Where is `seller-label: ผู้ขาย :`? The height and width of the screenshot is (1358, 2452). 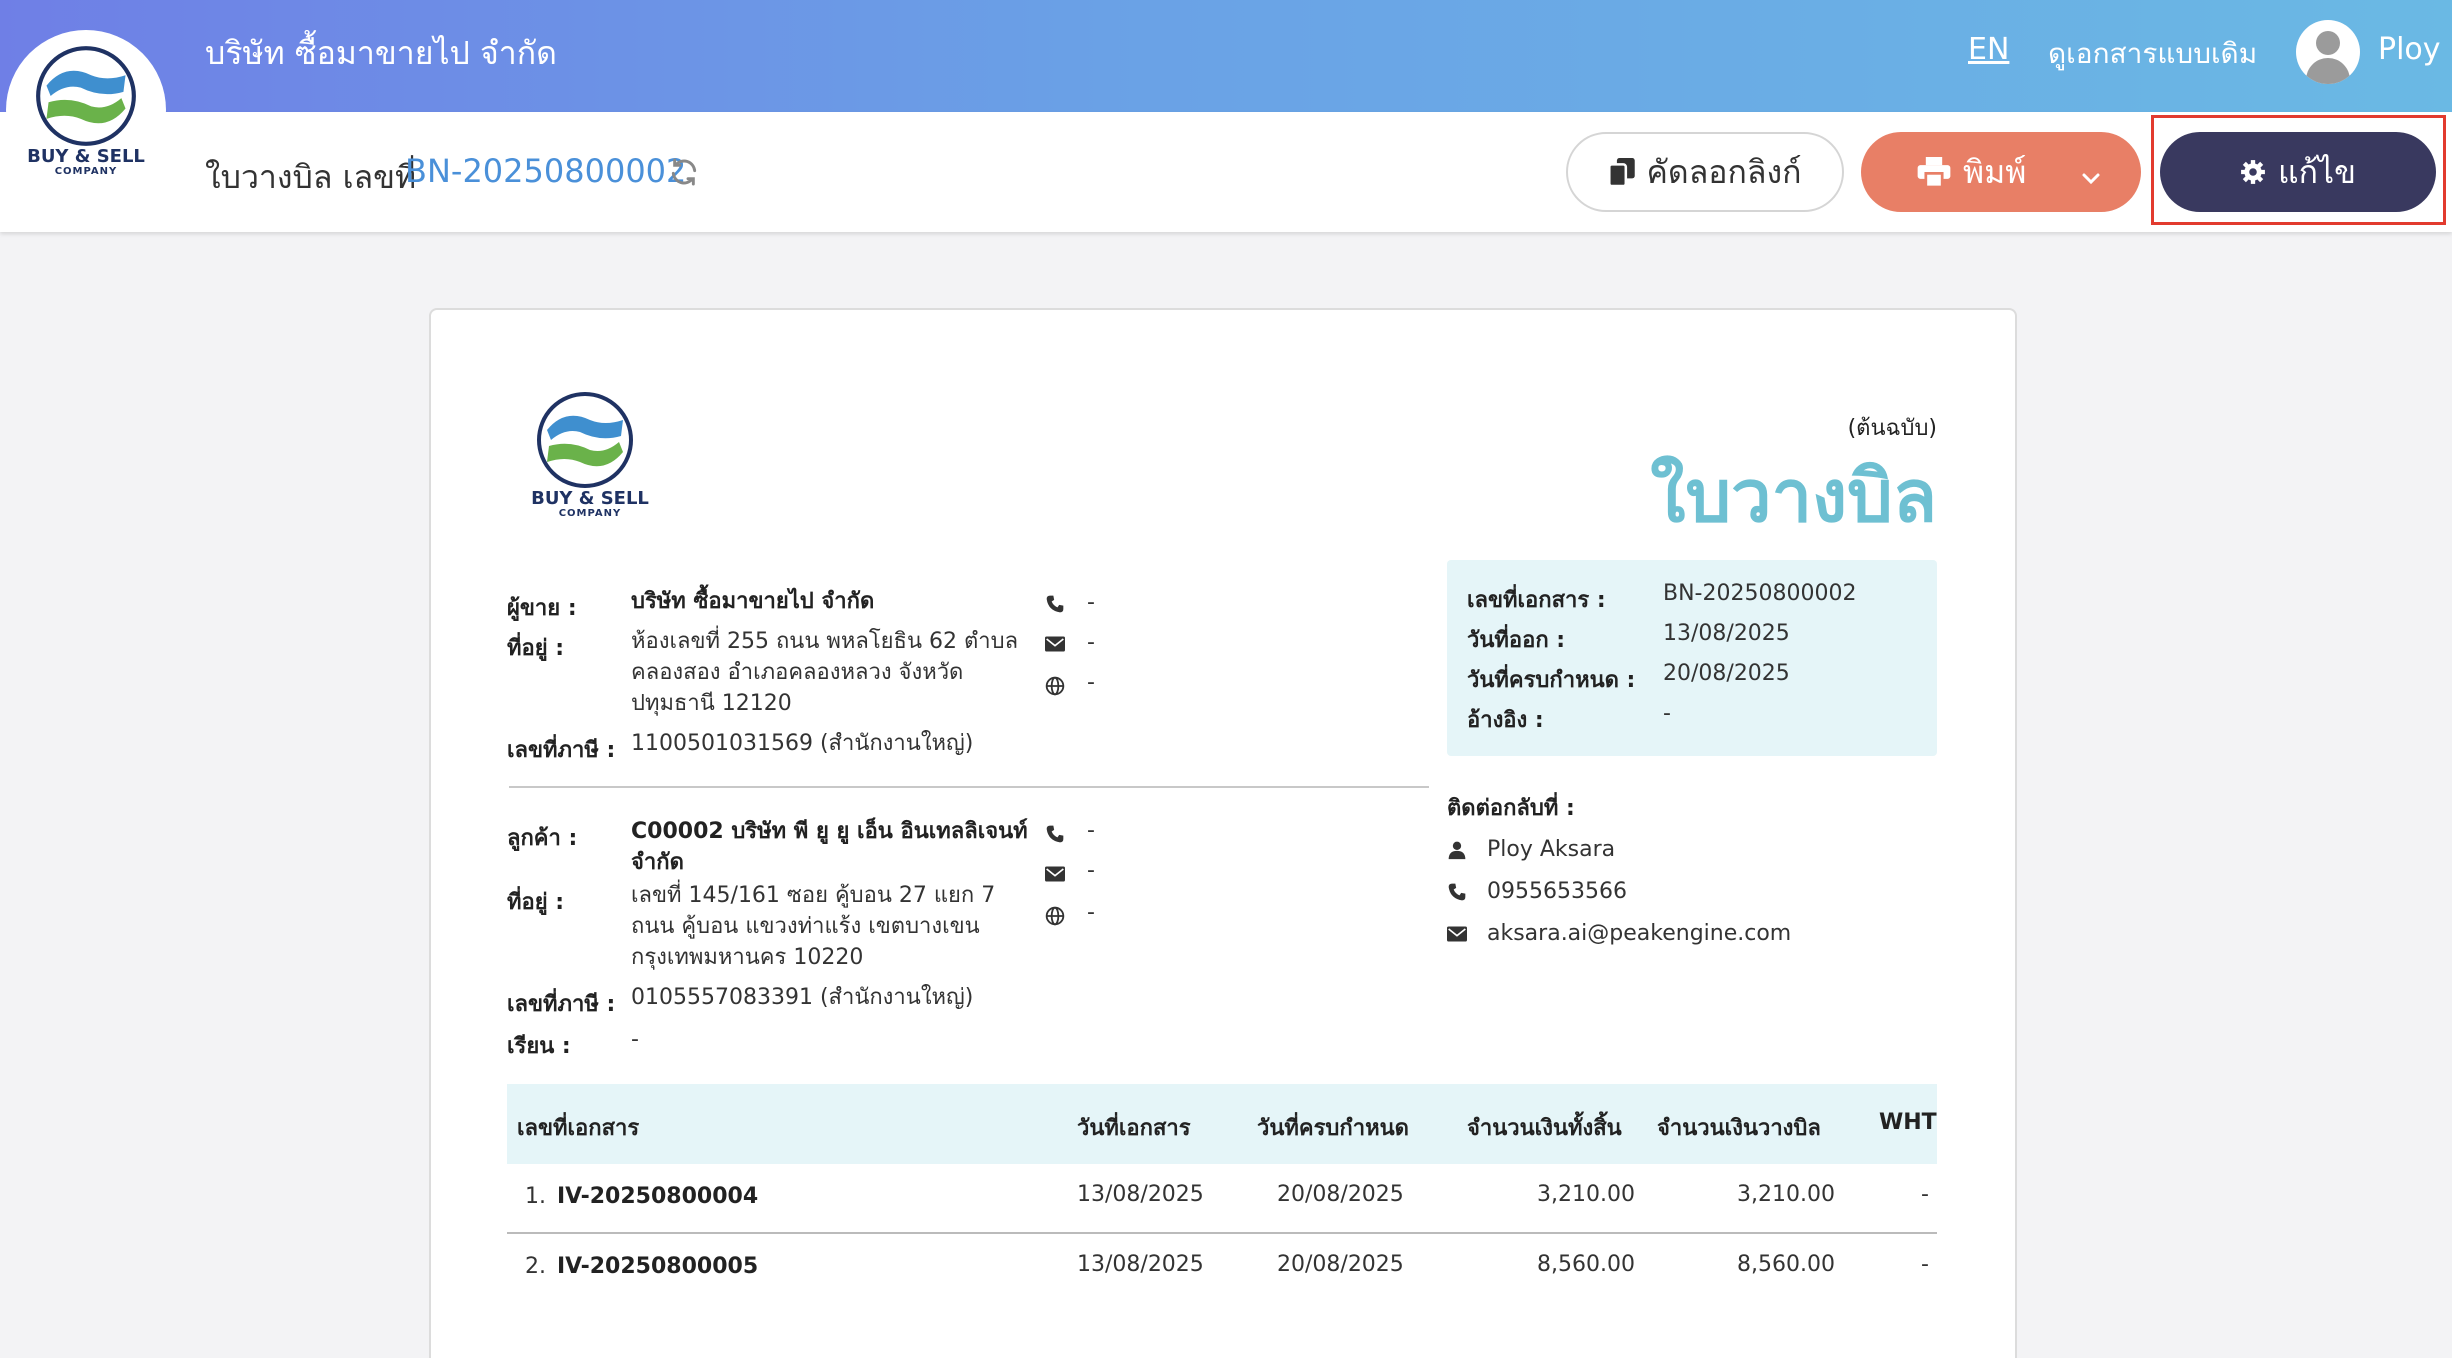 seller-label: ผู้ขาย : is located at coordinates (542, 608).